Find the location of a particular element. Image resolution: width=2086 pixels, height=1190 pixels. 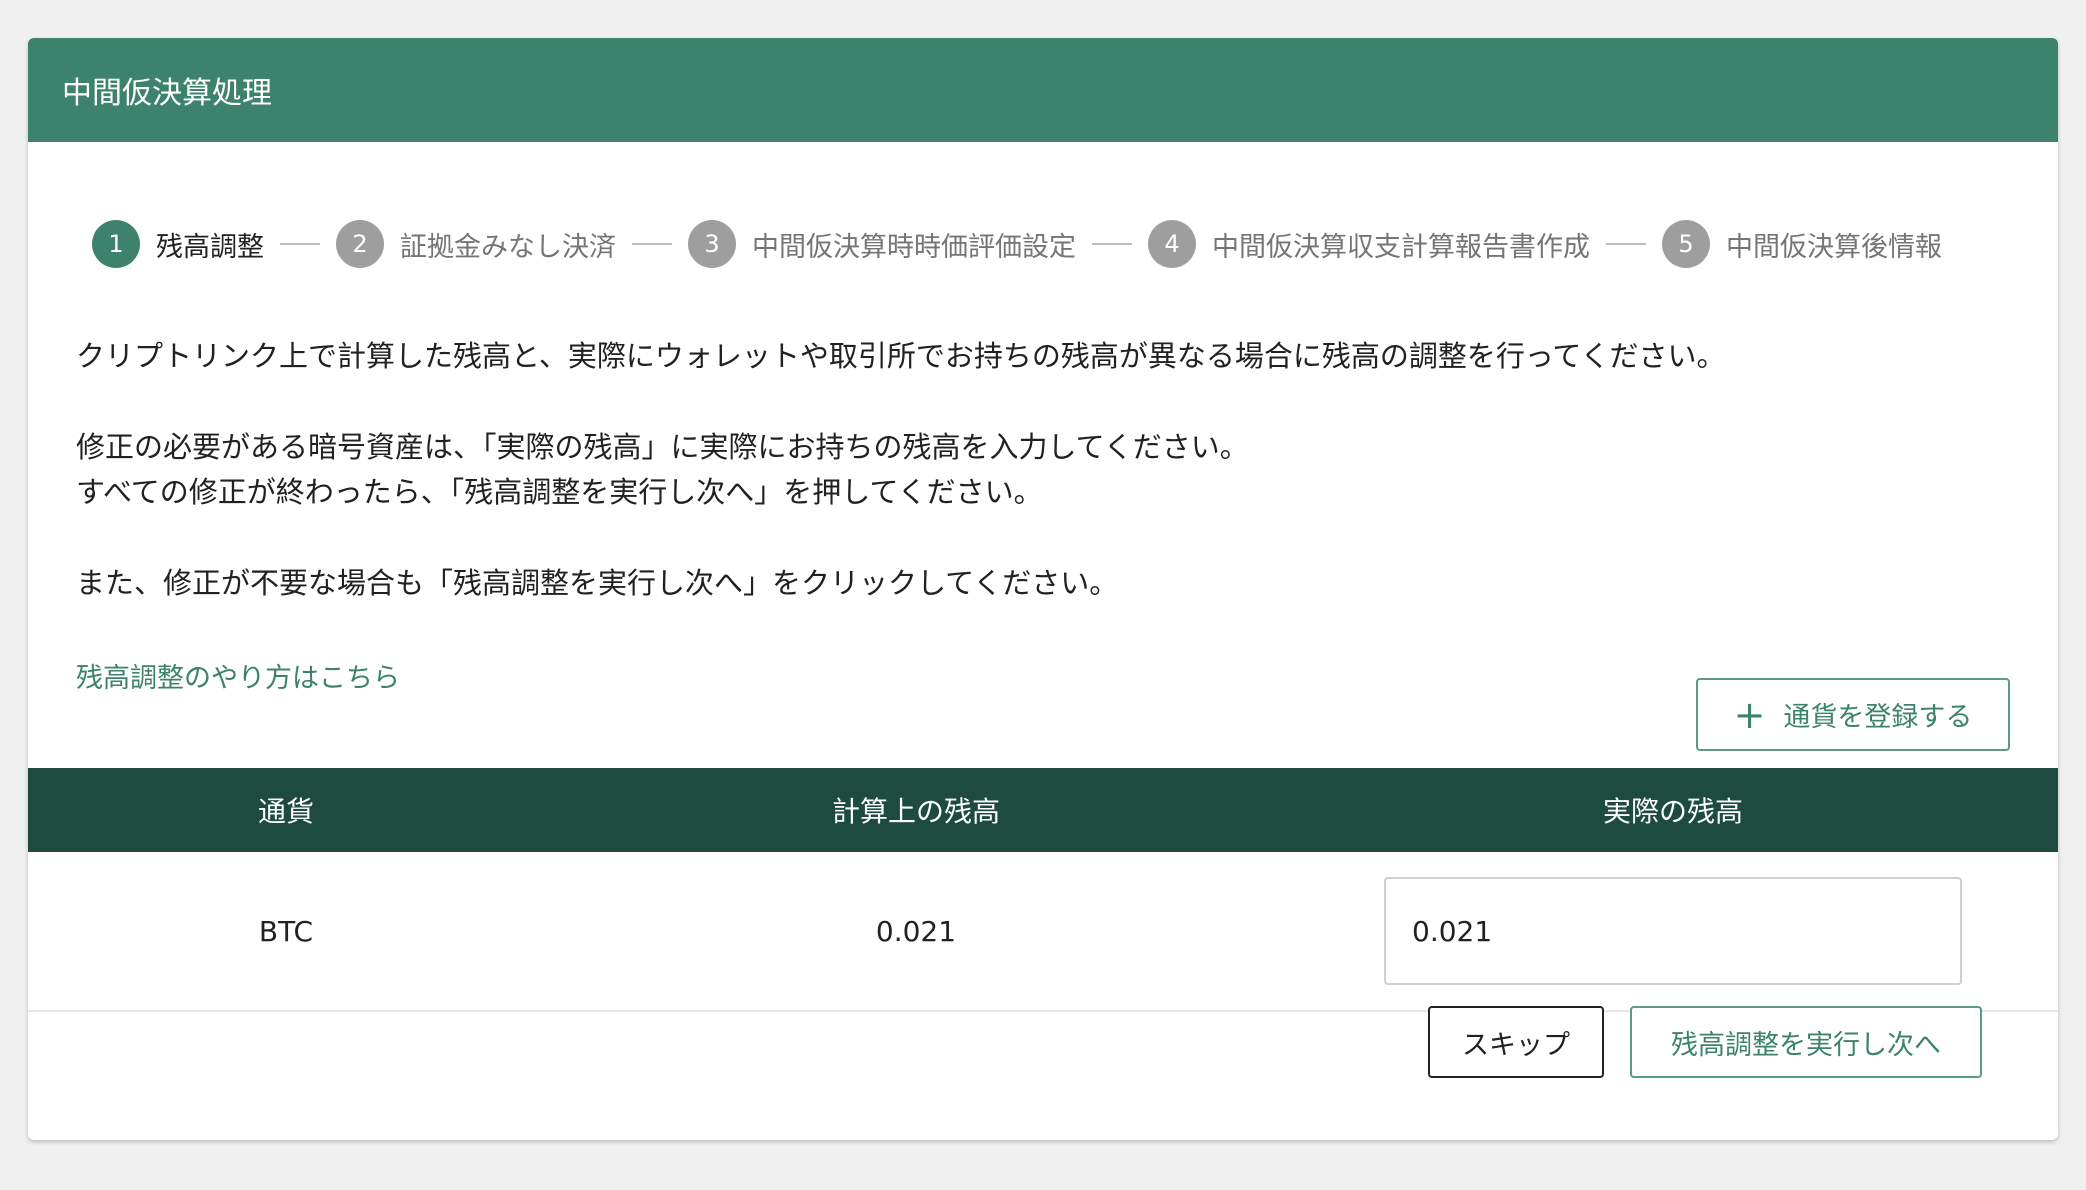

skip-button: スキップ is located at coordinates (1516, 1042).